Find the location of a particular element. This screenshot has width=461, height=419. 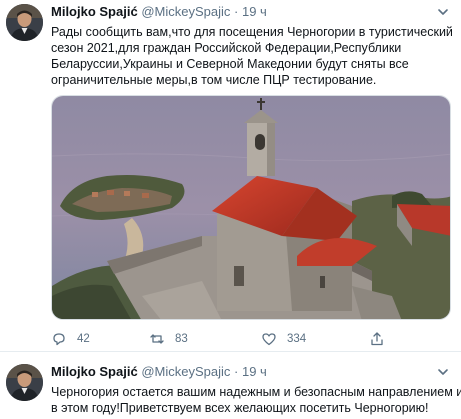

retweet-count: 83 is located at coordinates (181, 339).